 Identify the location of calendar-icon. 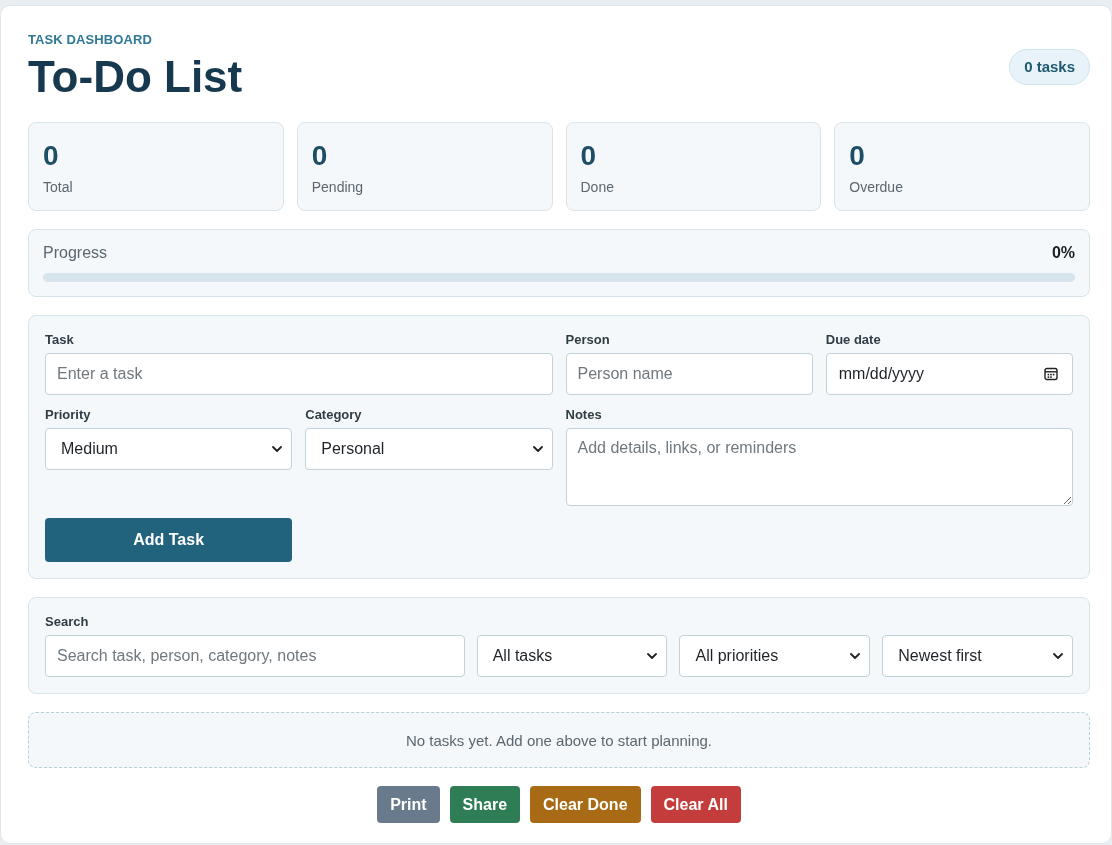
(1051, 374).